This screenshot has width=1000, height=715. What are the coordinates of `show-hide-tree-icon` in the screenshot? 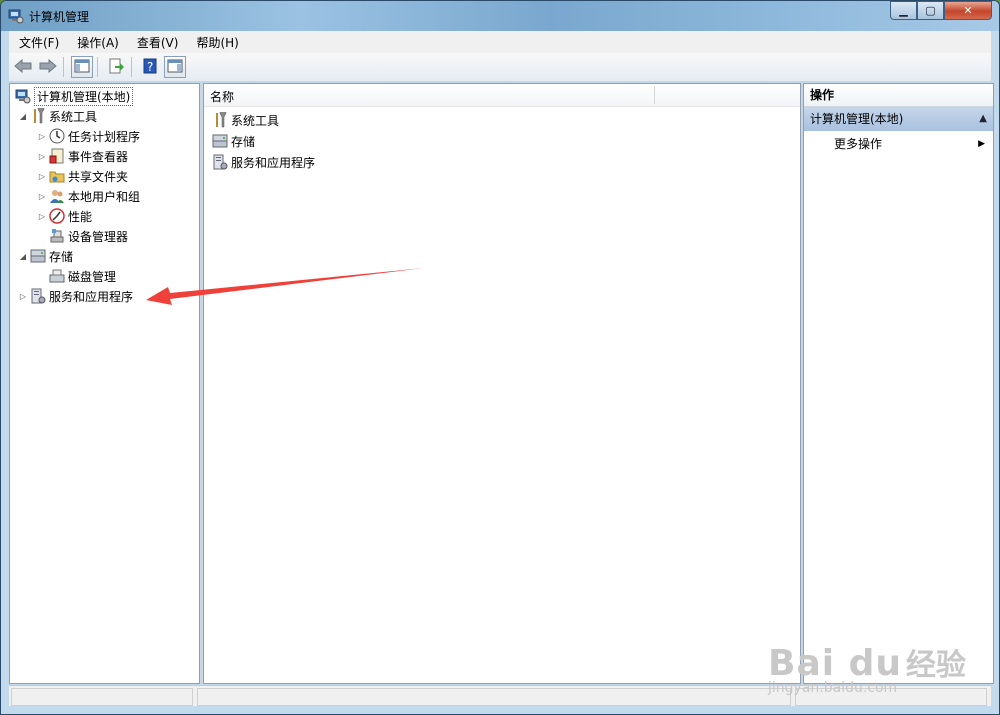 It's located at (82, 67).